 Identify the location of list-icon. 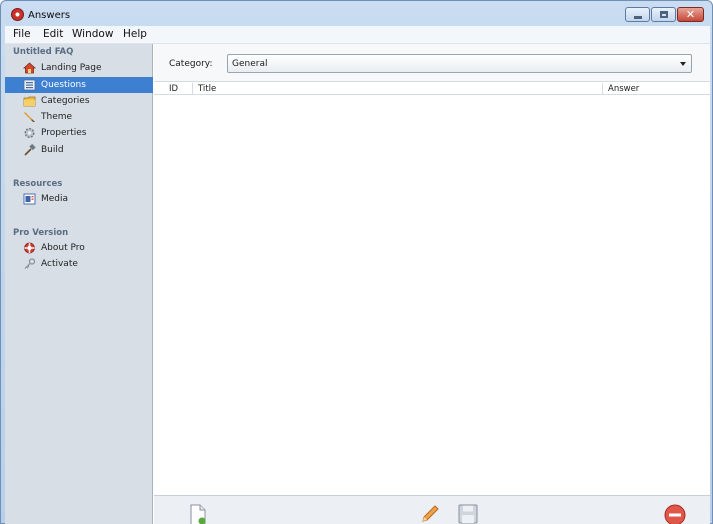
(29, 85).